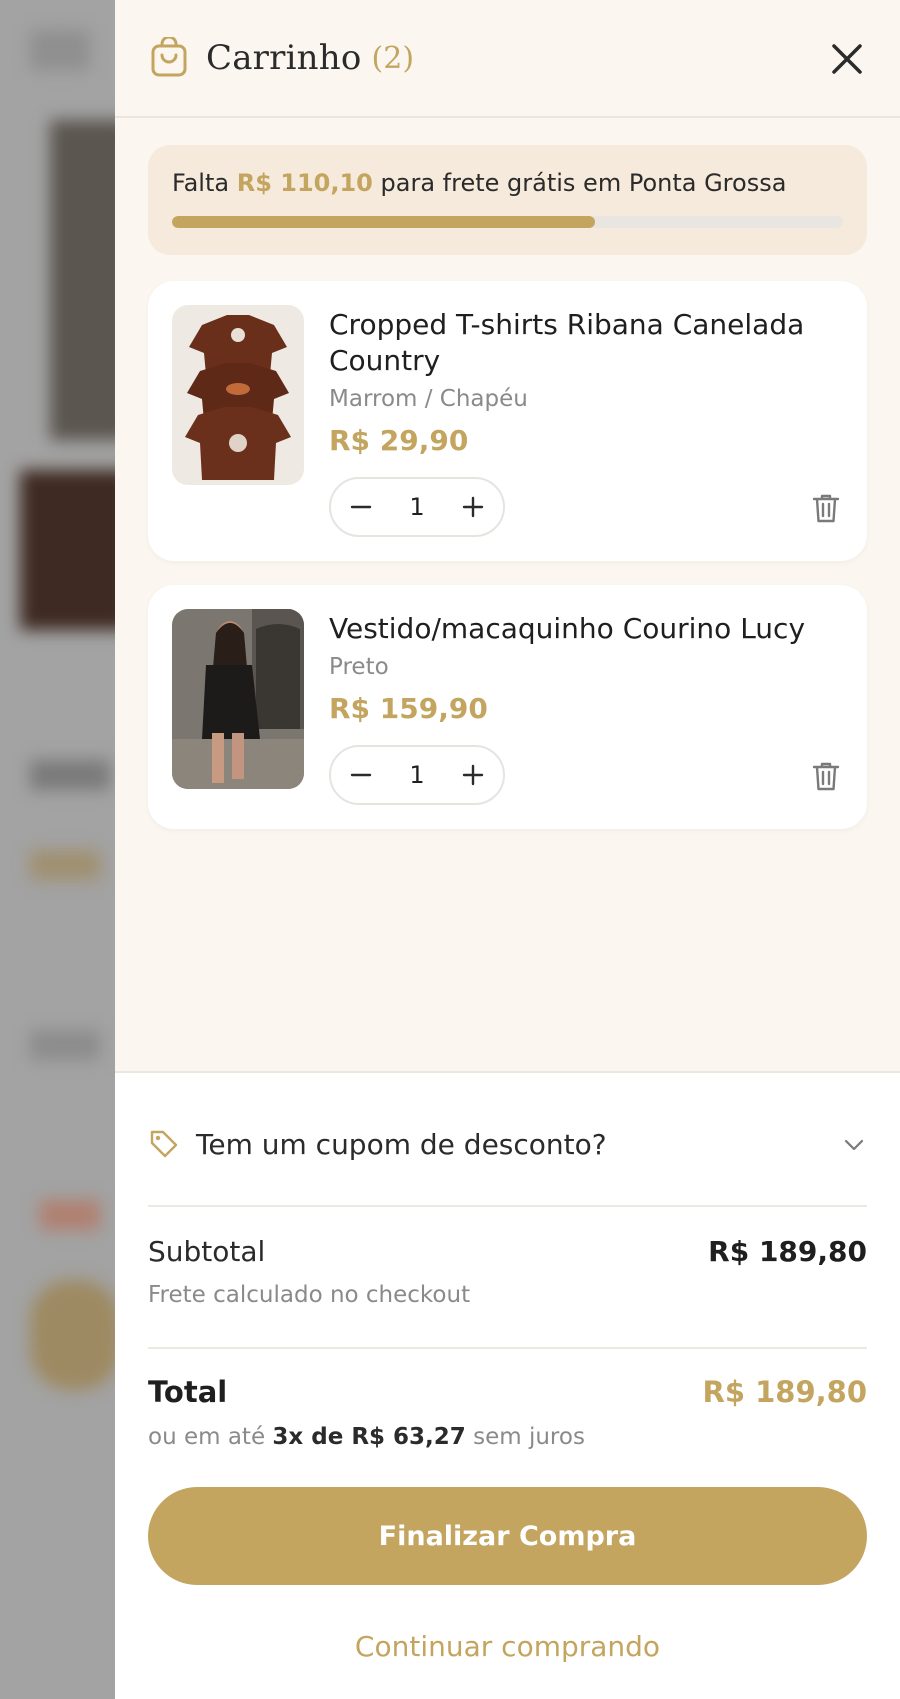  What do you see at coordinates (586, 342) in the screenshot?
I see `product-name: Cropped T-shirts Ribana Canelada Country` at bounding box center [586, 342].